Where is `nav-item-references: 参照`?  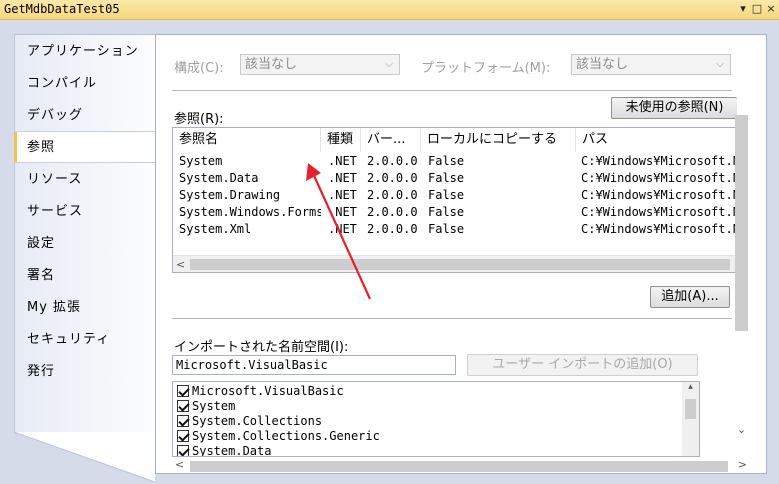 nav-item-references: 参照 is located at coordinates (85, 147).